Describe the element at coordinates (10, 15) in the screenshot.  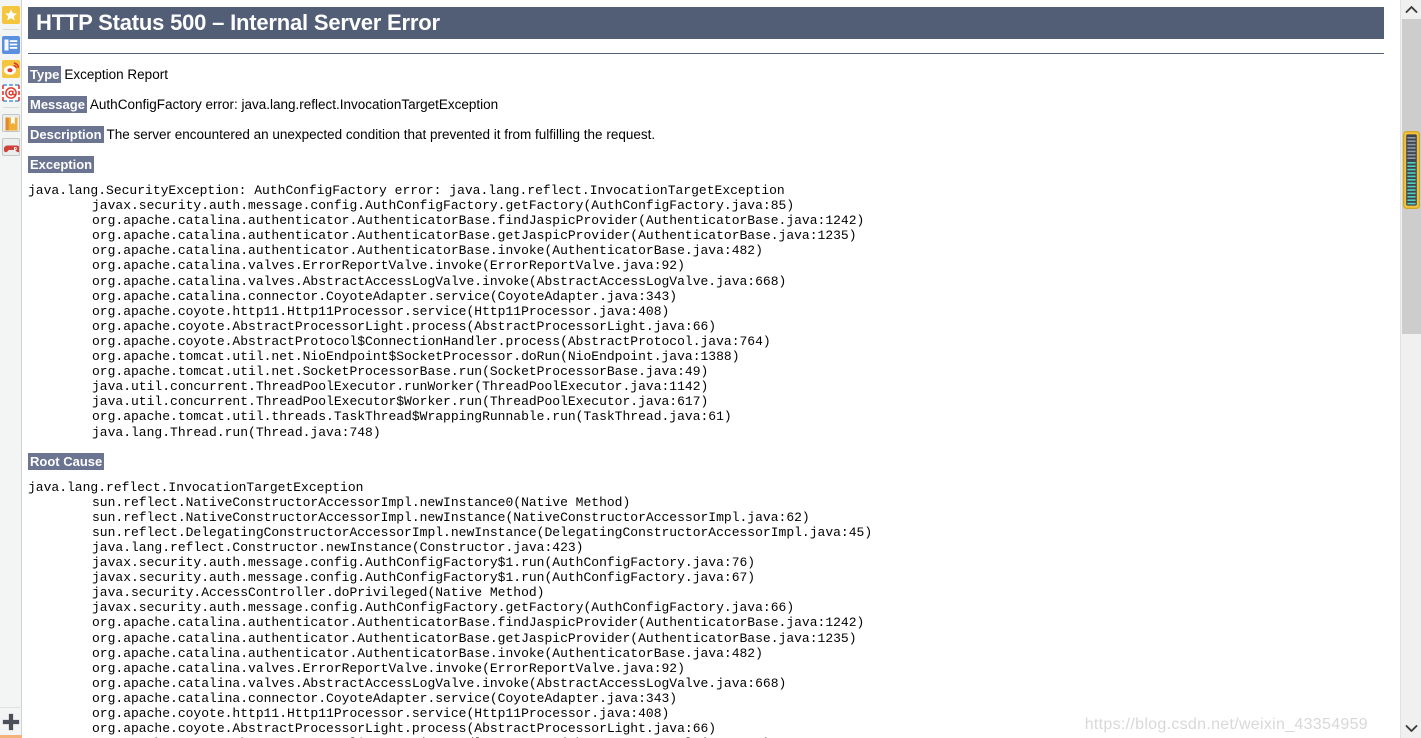
I see `star-favorites-icon` at that location.